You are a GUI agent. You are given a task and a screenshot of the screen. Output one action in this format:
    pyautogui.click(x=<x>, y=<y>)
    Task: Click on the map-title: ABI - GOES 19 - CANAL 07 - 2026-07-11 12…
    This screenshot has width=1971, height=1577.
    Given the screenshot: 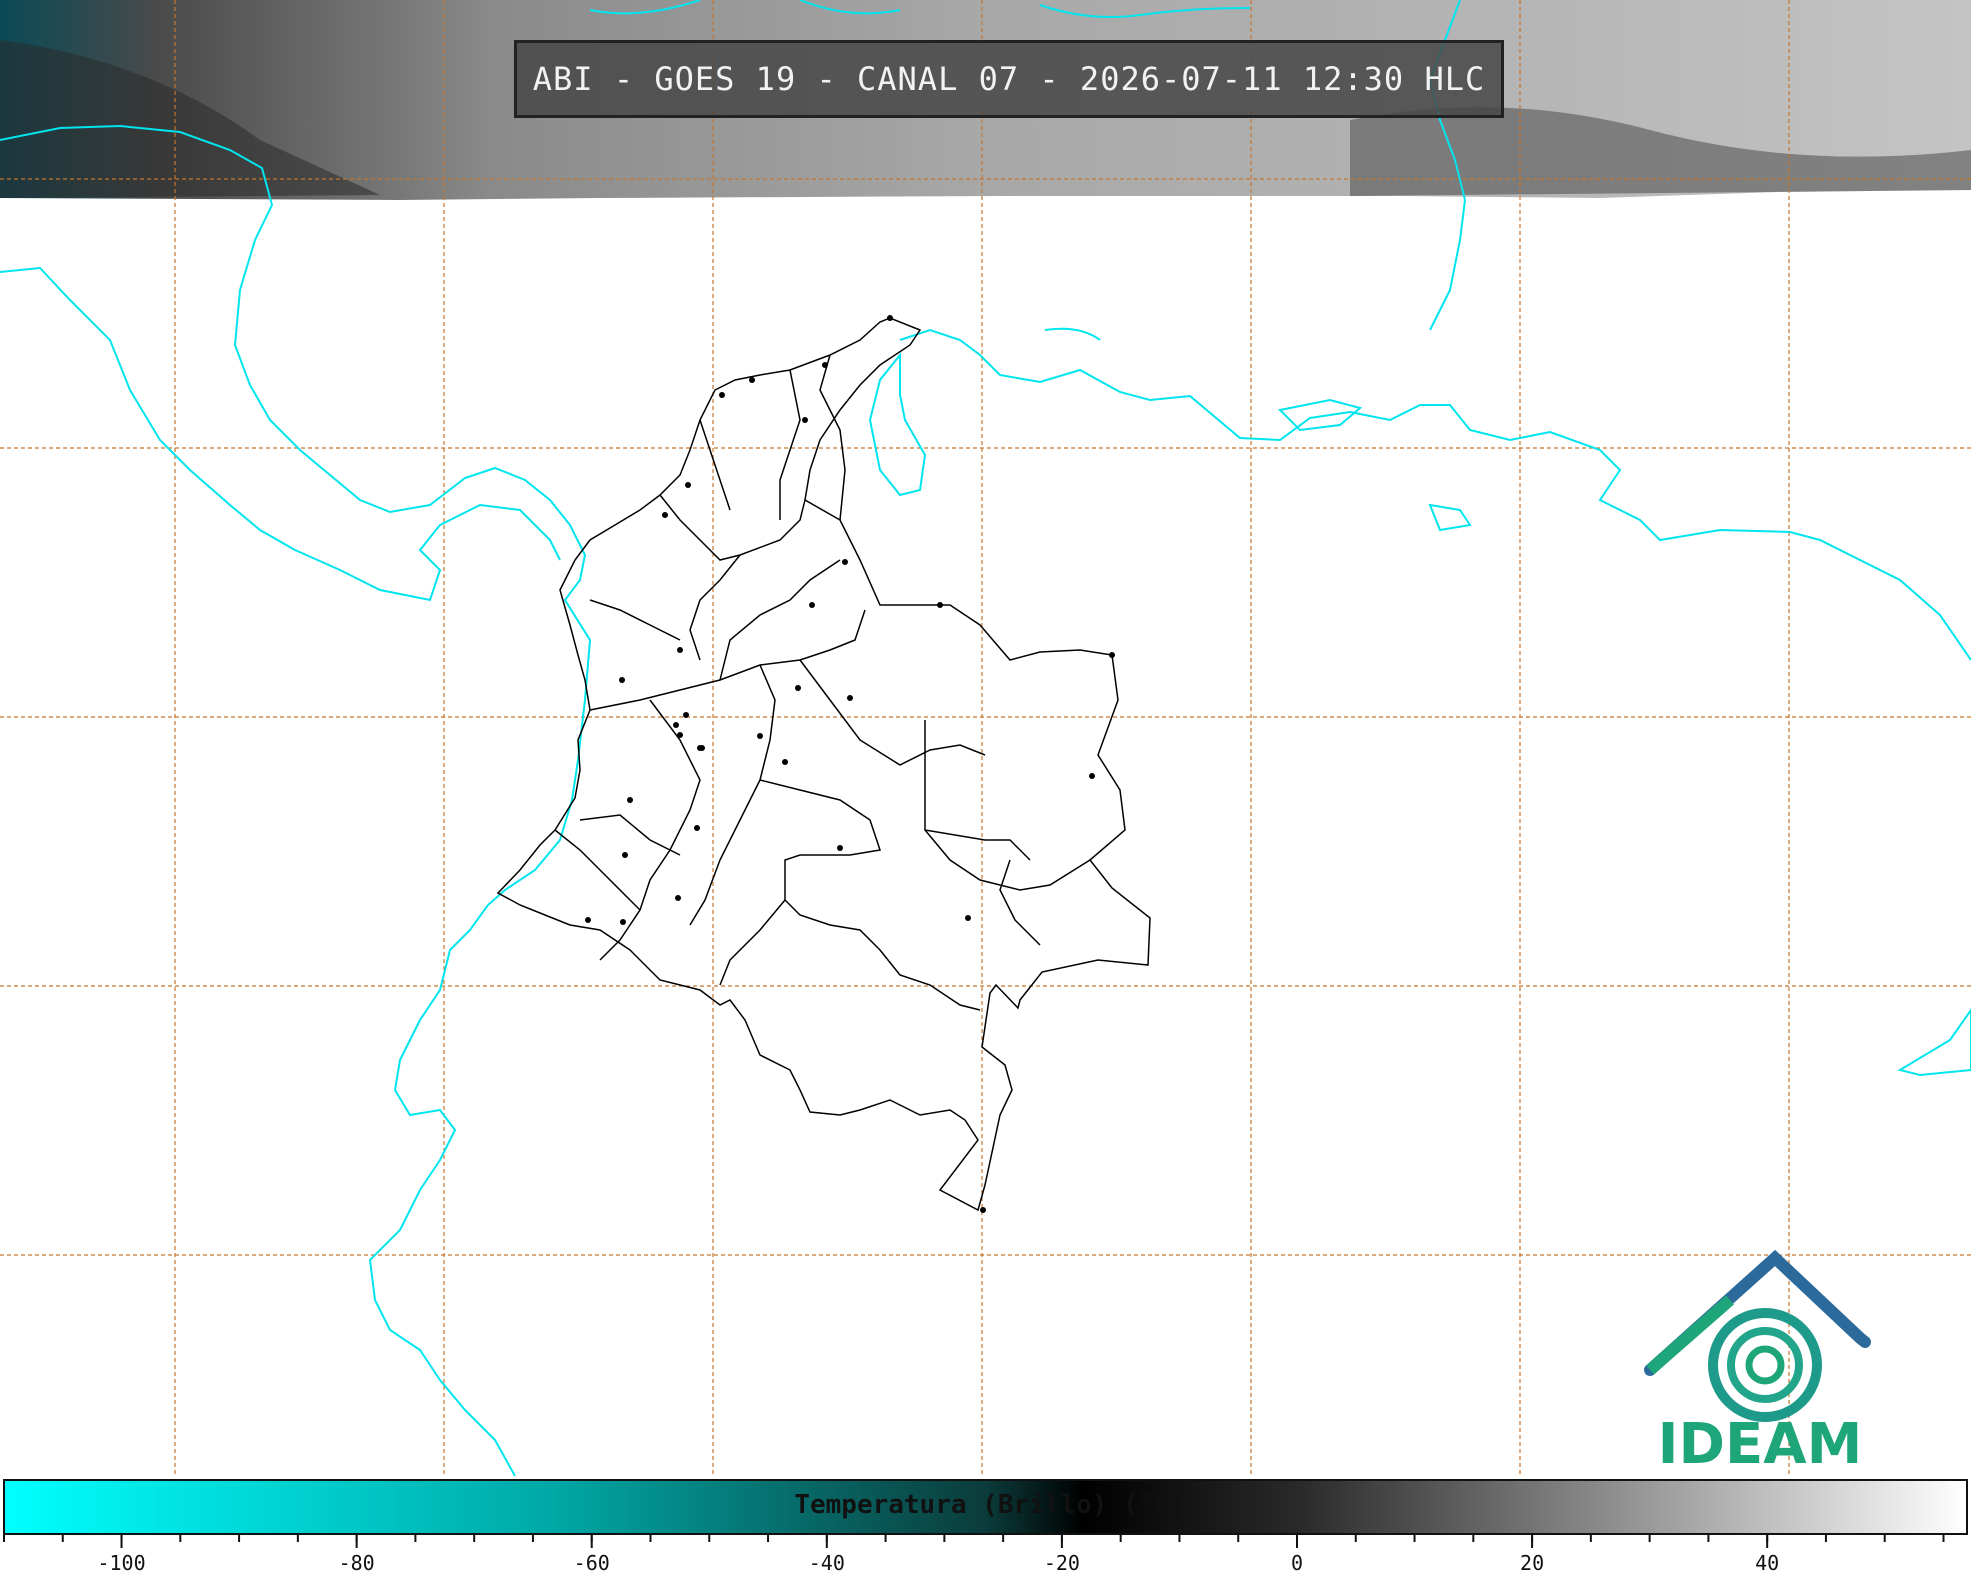 What is the action you would take?
    pyautogui.click(x=1009, y=79)
    